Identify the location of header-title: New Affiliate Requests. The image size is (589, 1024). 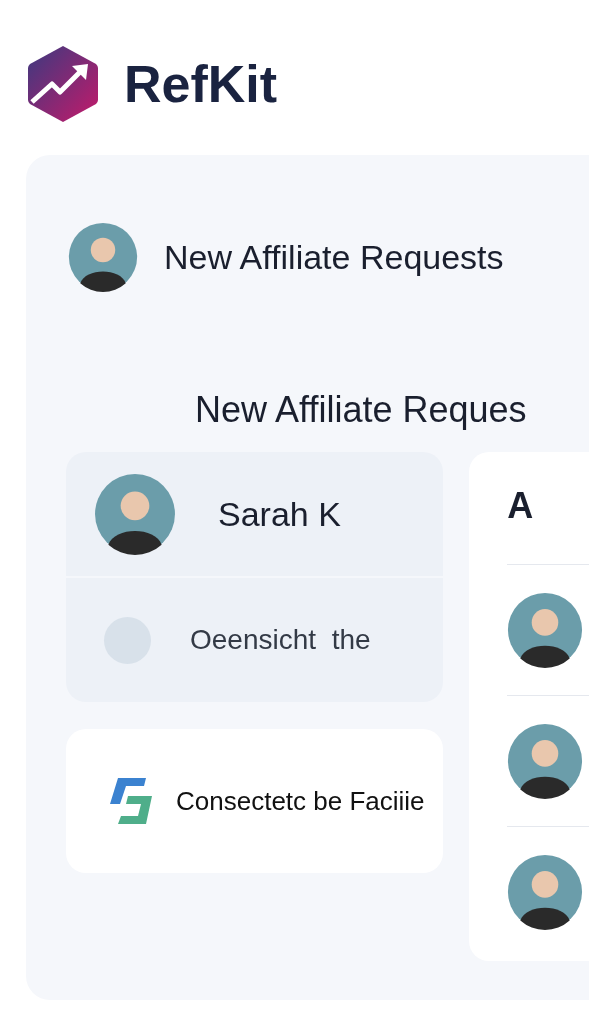
(334, 257).